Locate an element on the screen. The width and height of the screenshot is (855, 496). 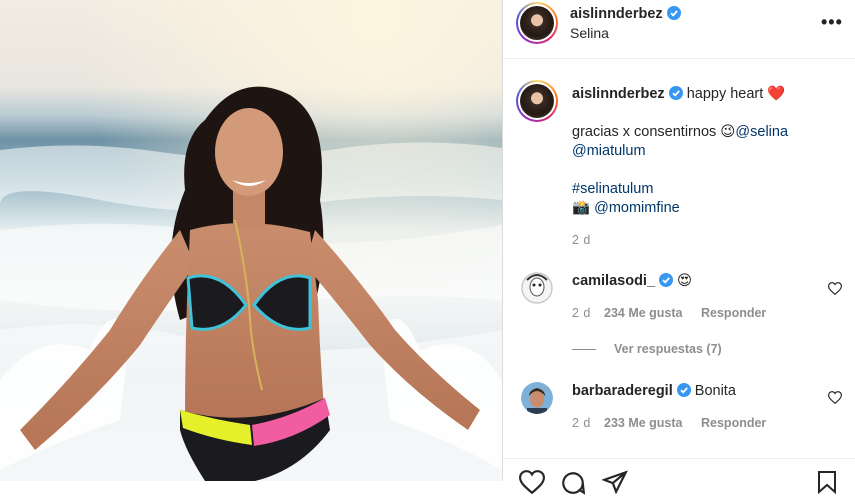
caption-username: aislinnderbez is located at coordinates (618, 94).